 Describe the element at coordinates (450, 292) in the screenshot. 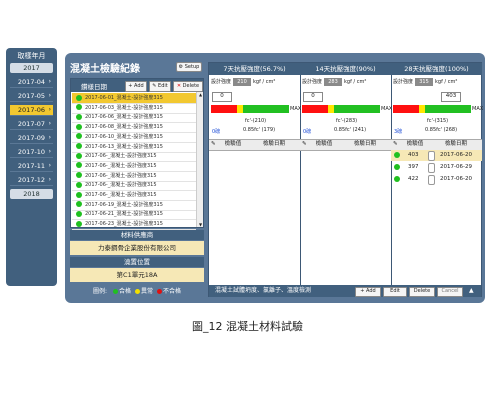

I see `bottom-cancel-button: Cancel` at that location.